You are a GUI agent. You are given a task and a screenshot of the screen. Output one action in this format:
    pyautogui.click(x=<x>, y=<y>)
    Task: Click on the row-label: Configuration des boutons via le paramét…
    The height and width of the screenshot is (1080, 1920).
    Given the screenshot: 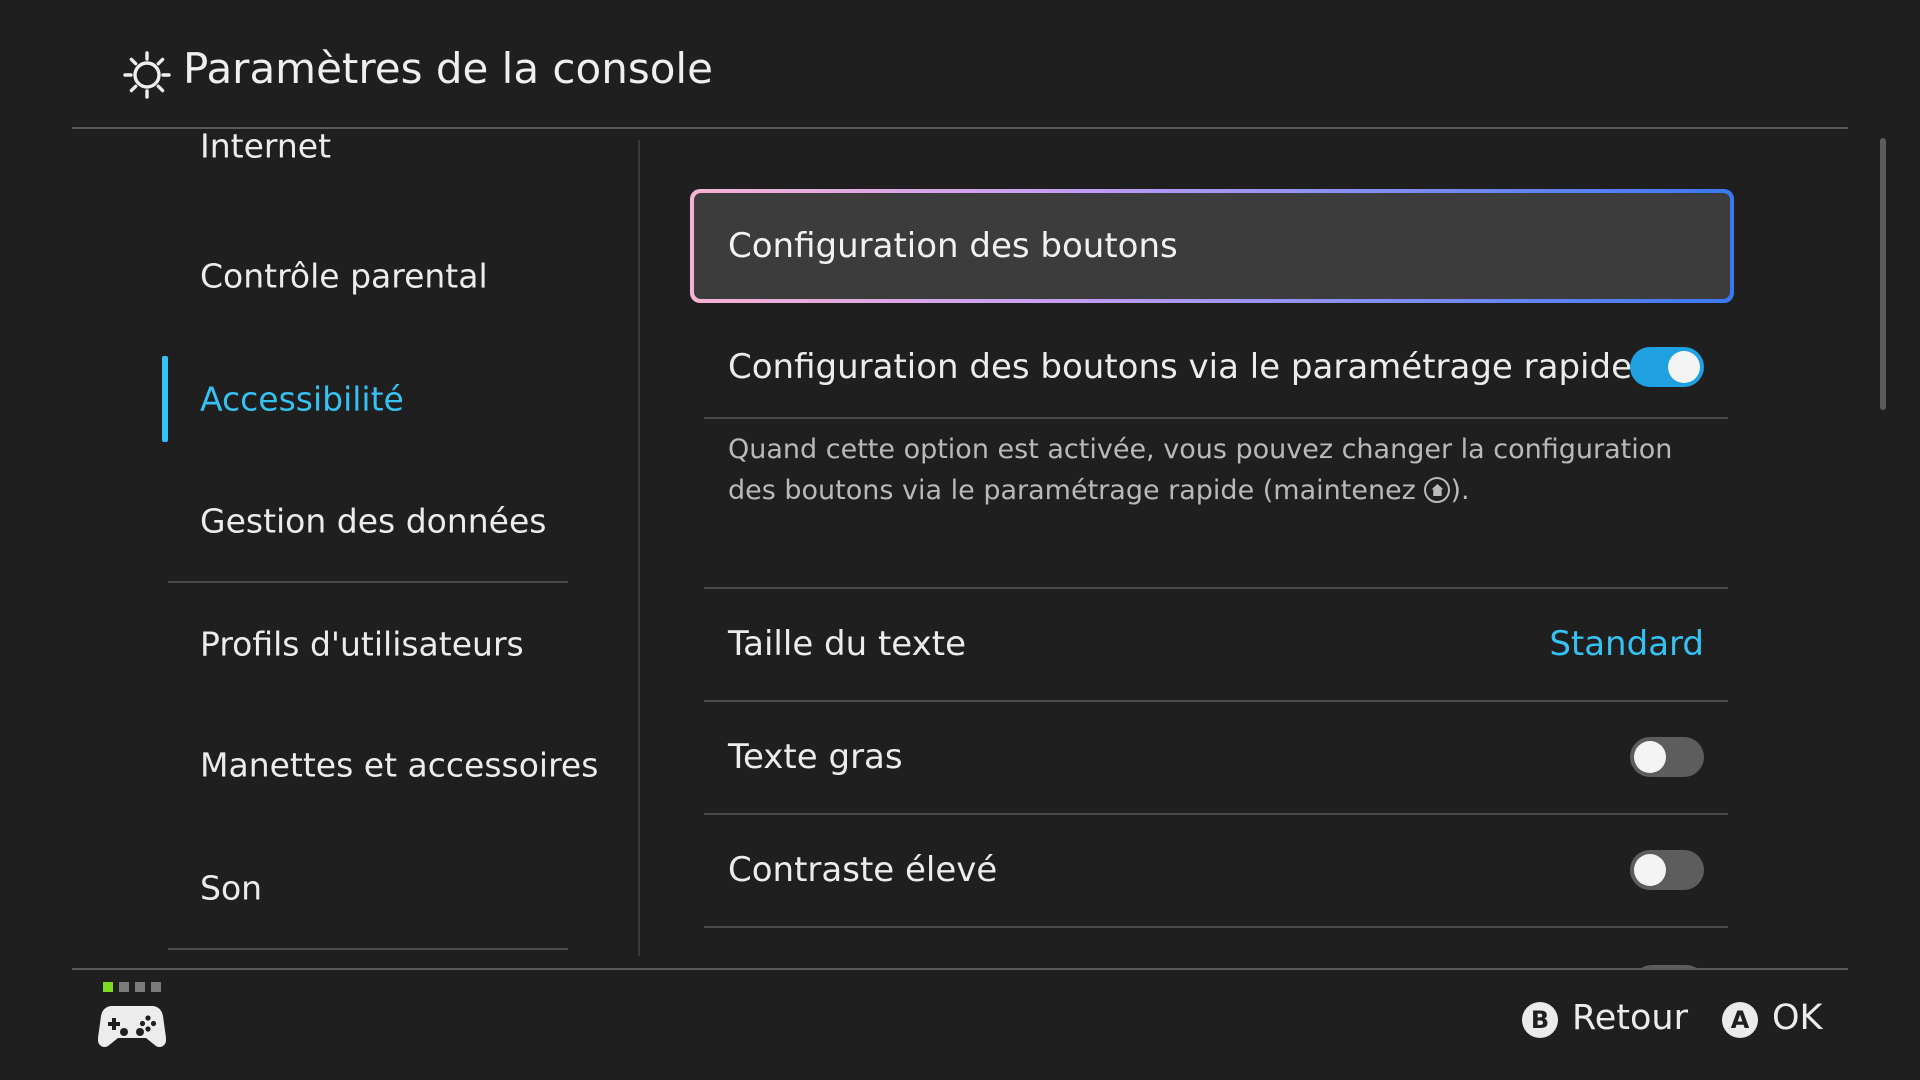 What is the action you would take?
    pyautogui.click(x=1180, y=367)
    